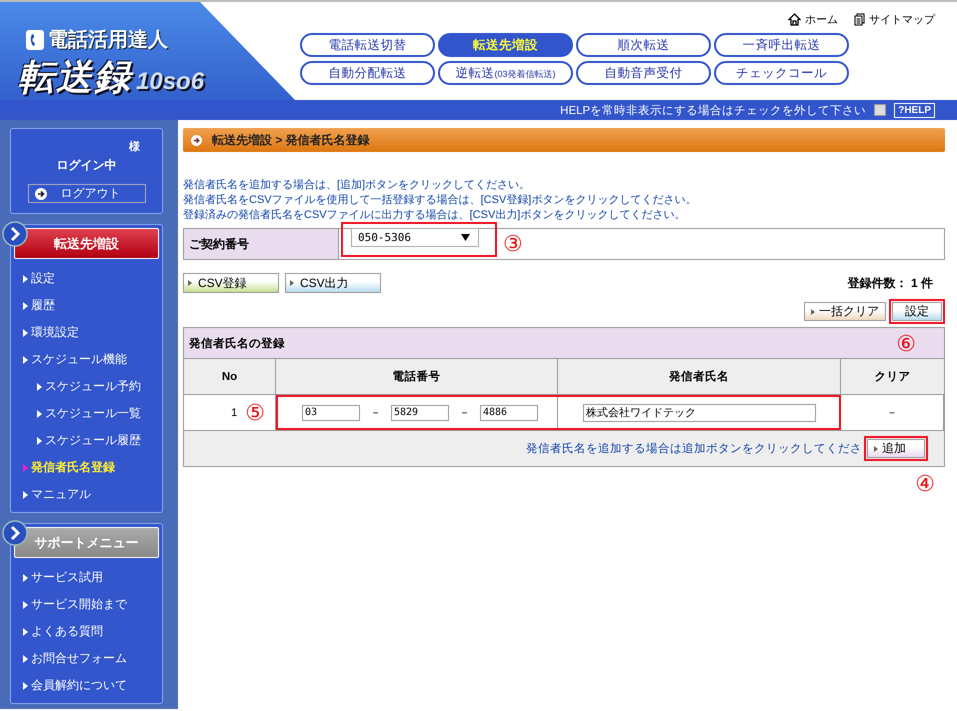 This screenshot has height=711, width=957. What do you see at coordinates (894, 19) in the screenshot?
I see `top-link: サイトマップ` at bounding box center [894, 19].